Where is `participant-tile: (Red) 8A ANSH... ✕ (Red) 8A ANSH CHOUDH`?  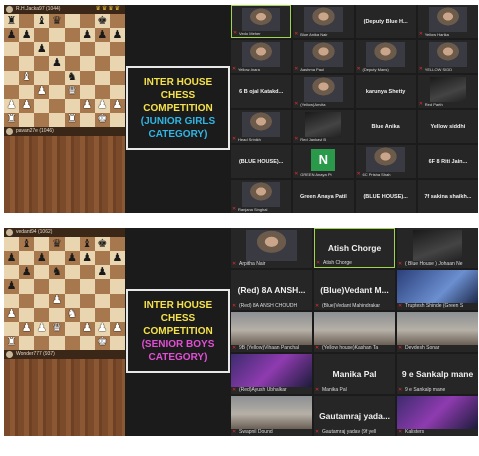
participant-tile: (Red) 8A ANSH... ✕ (Red) 8A ANSH CHOUDH is located at coordinates (271, 290).